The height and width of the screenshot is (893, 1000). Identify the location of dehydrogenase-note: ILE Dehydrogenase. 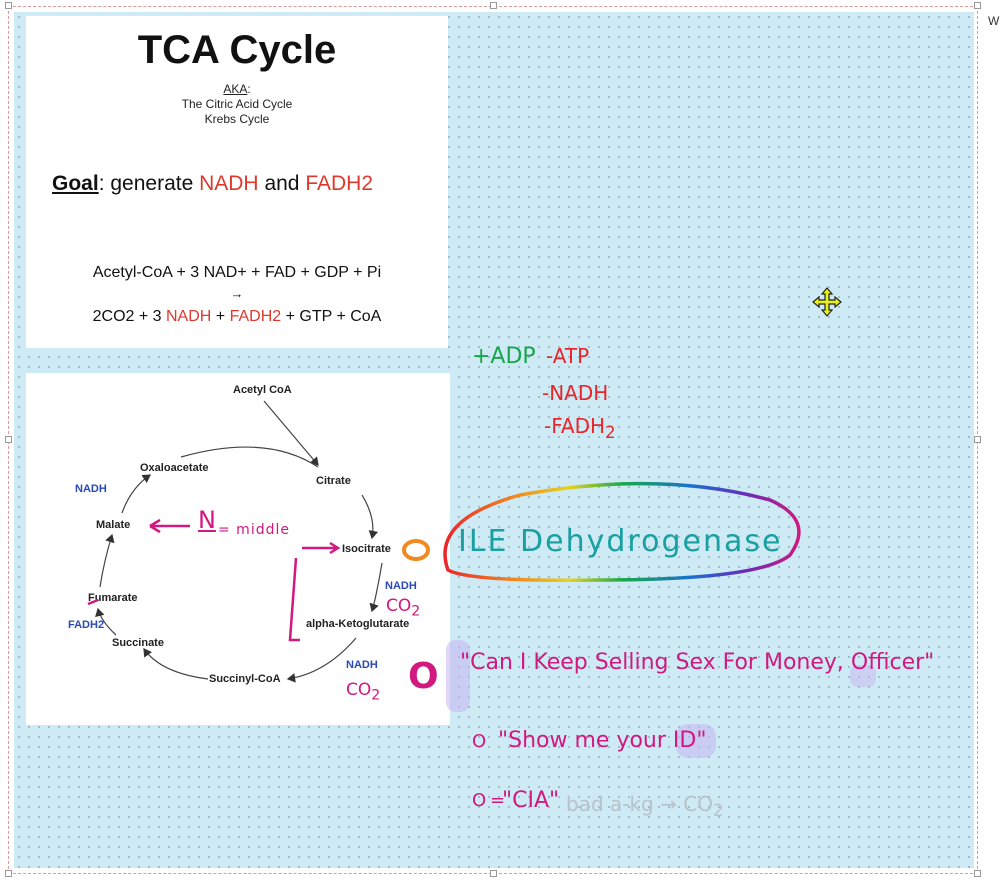
(620, 541).